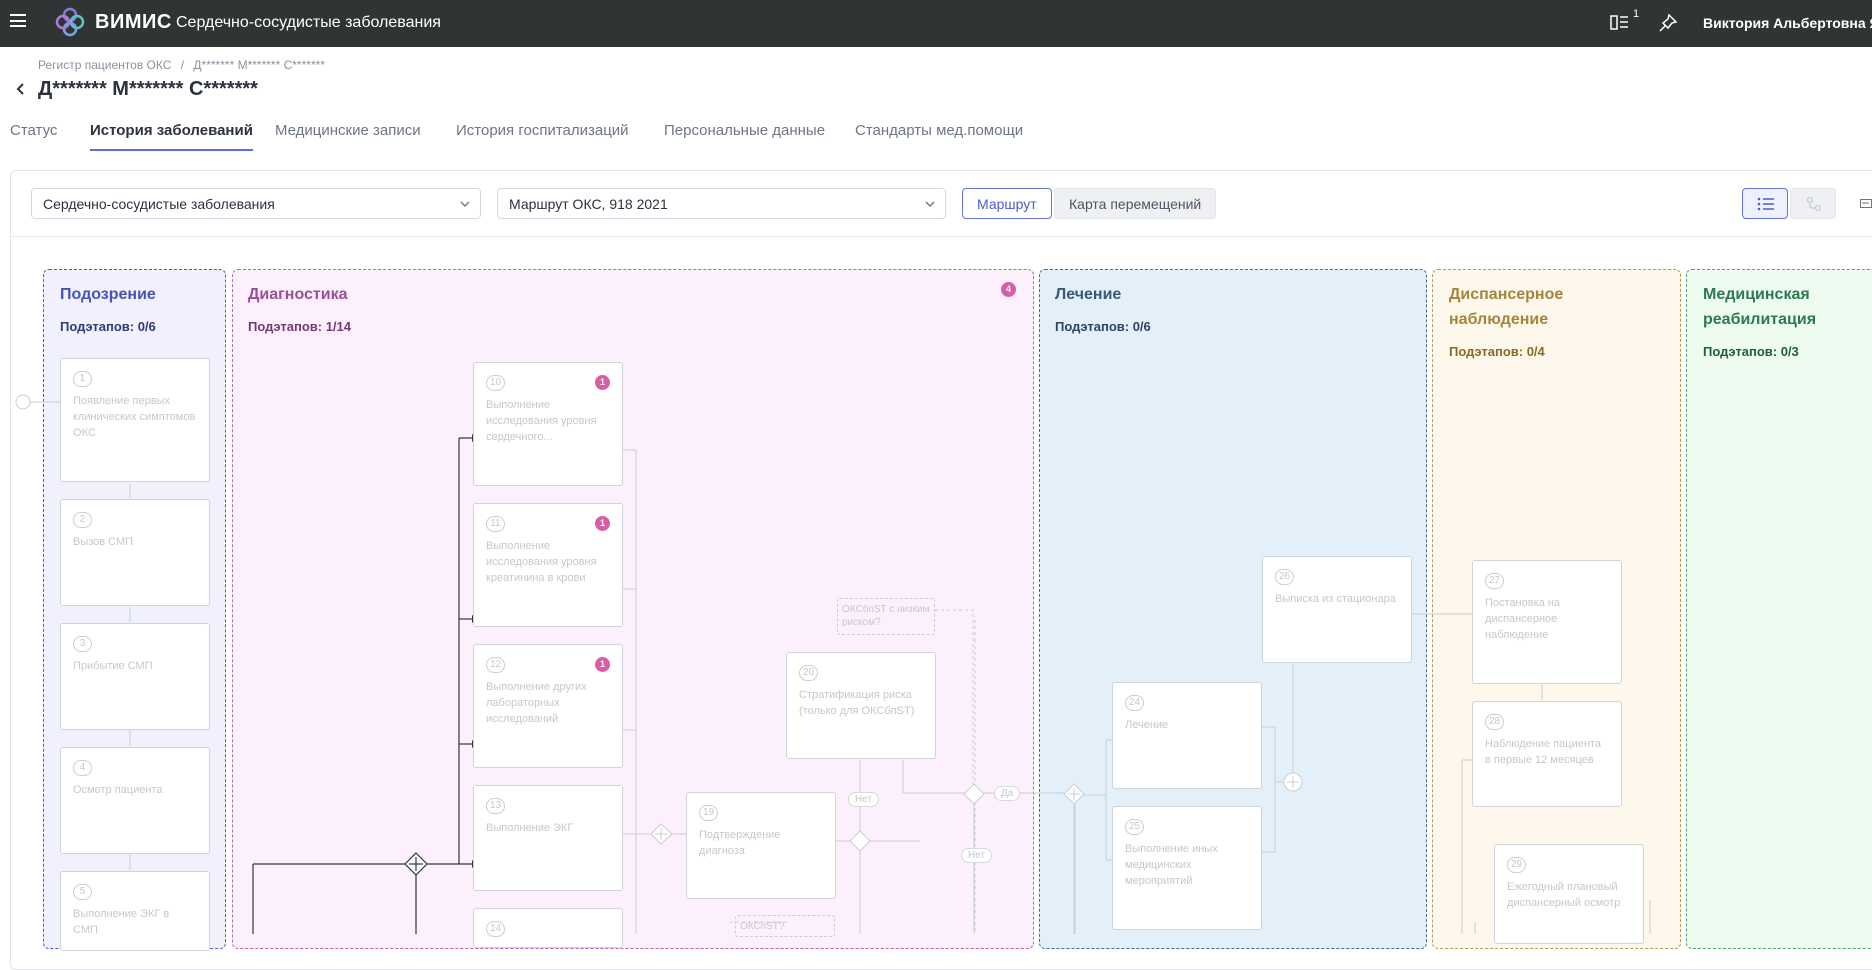 Image resolution: width=1872 pixels, height=970 pixels. What do you see at coordinates (1135, 827) in the screenshot?
I see `step-number: 25` at bounding box center [1135, 827].